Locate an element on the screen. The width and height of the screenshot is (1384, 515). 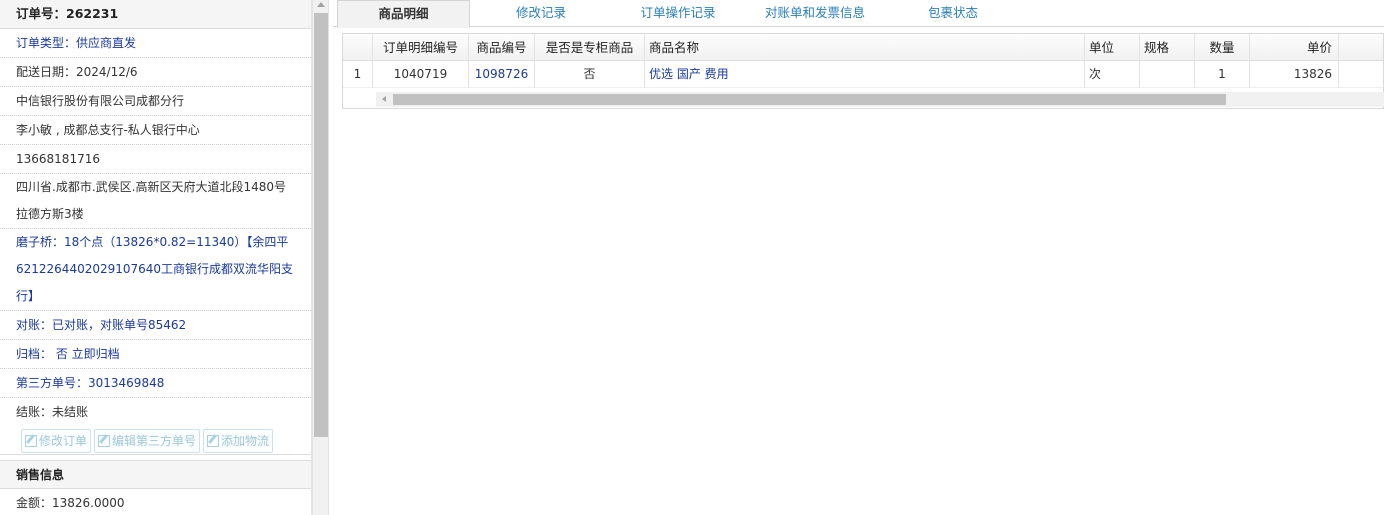
reconcile-status: 对账：已对账，对账单号85462 is located at coordinates (155, 325).